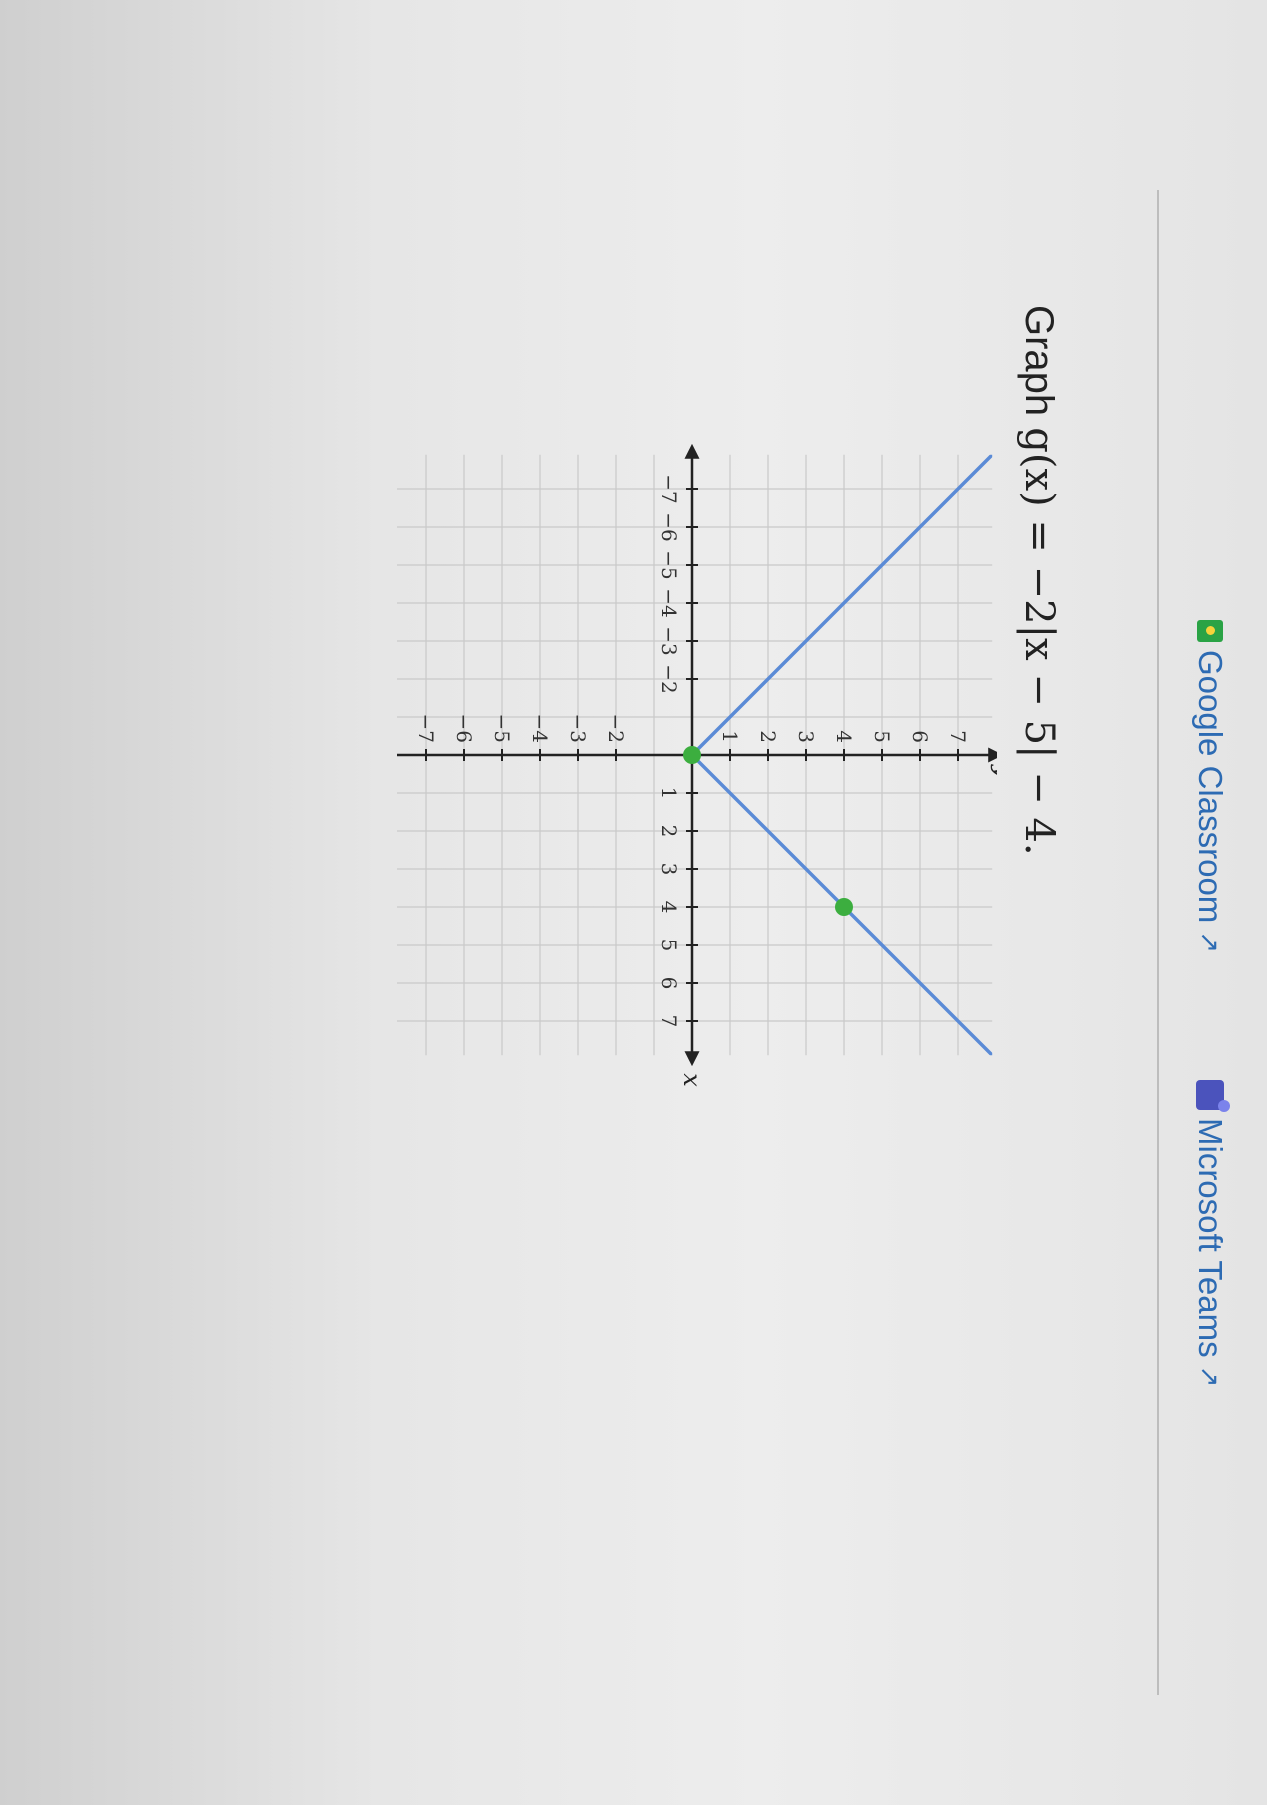  I want to click on google-classroom-label: Google Classroom, so click(1210, 787).